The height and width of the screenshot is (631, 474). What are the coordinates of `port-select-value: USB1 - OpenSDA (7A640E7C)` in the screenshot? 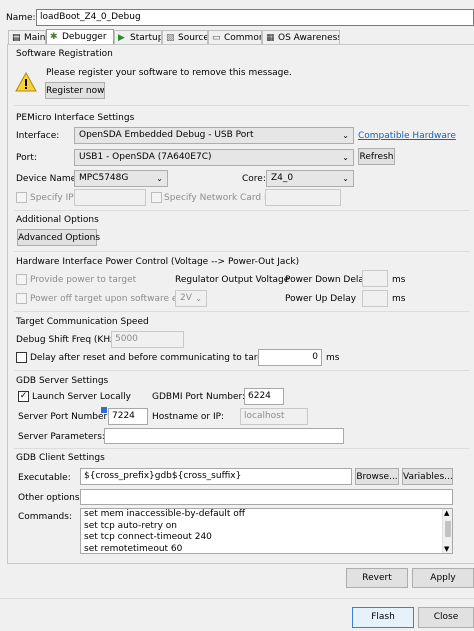 It's located at (145, 157).